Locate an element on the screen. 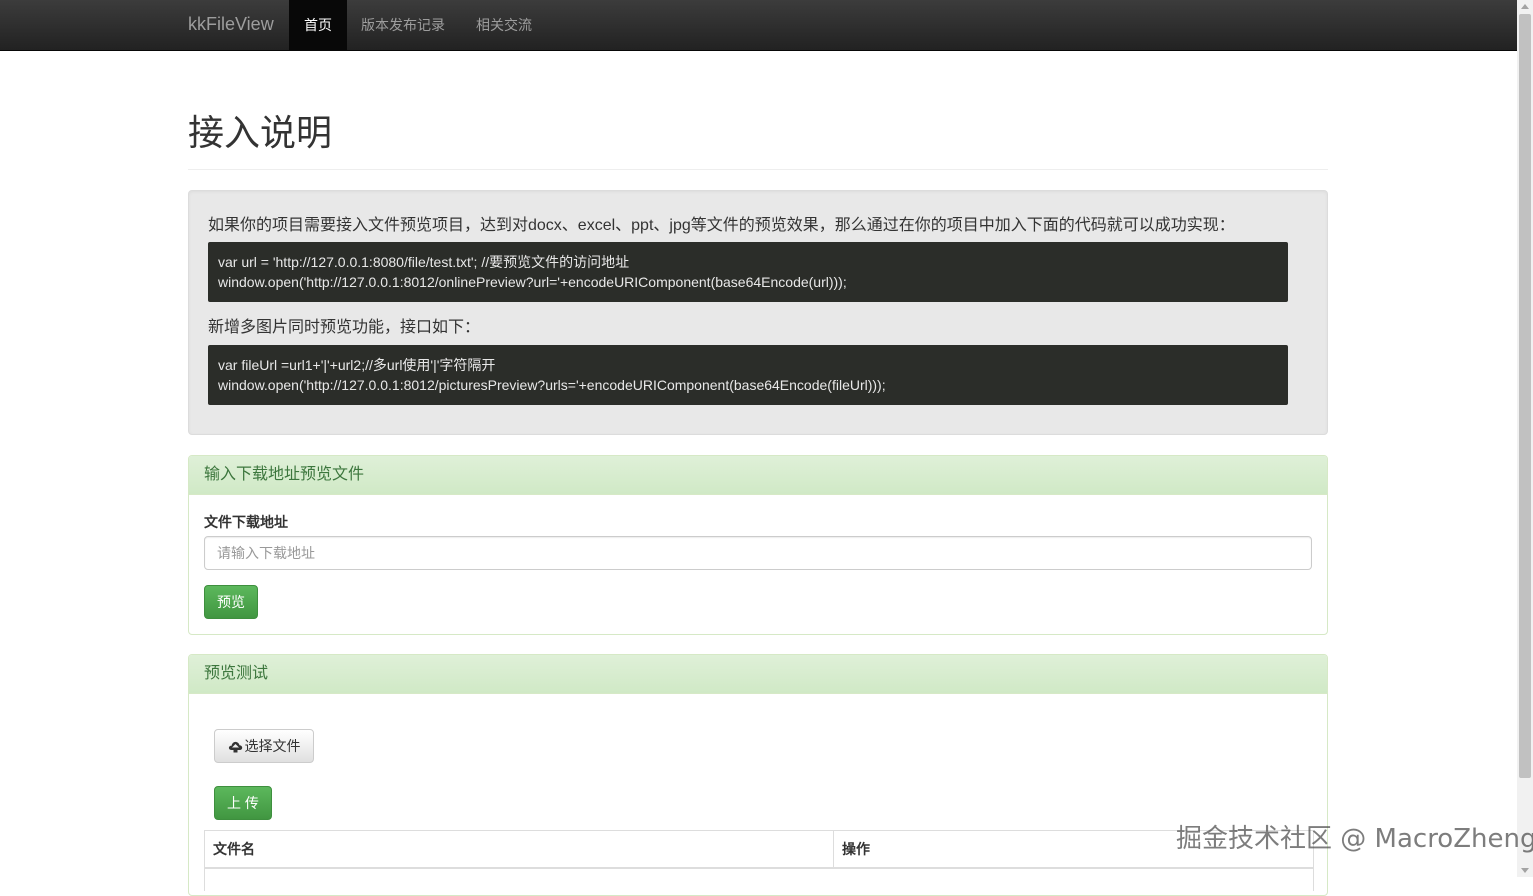 This screenshot has height=896, width=1533. upload-button: 上 传 is located at coordinates (243, 803).